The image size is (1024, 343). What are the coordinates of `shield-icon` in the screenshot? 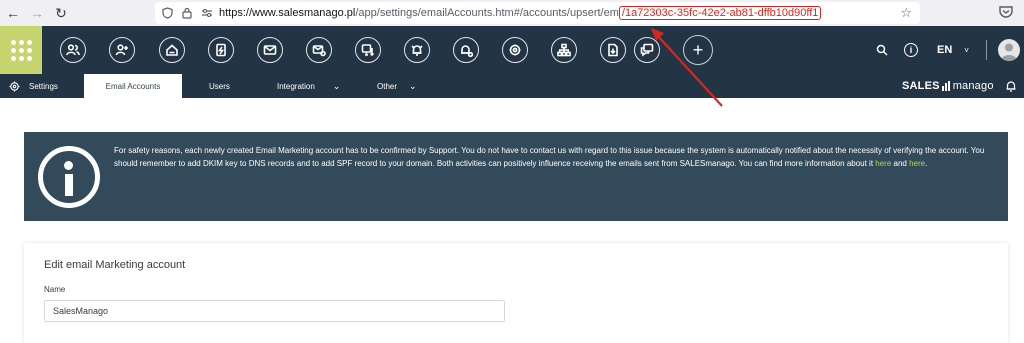 It's located at (167, 13).